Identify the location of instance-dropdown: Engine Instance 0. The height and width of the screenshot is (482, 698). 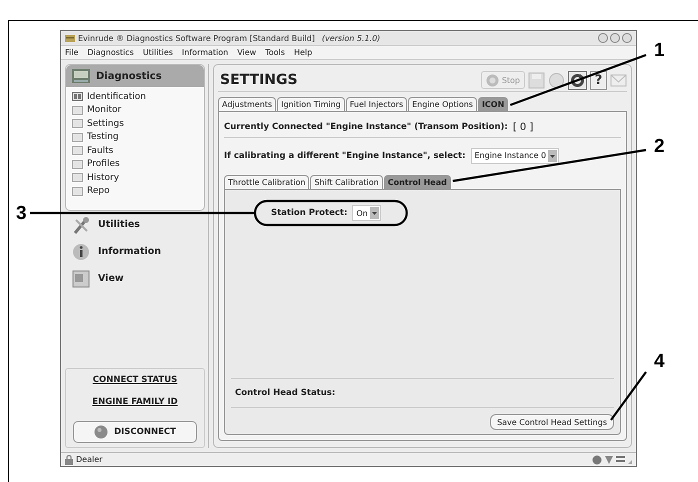
(515, 156).